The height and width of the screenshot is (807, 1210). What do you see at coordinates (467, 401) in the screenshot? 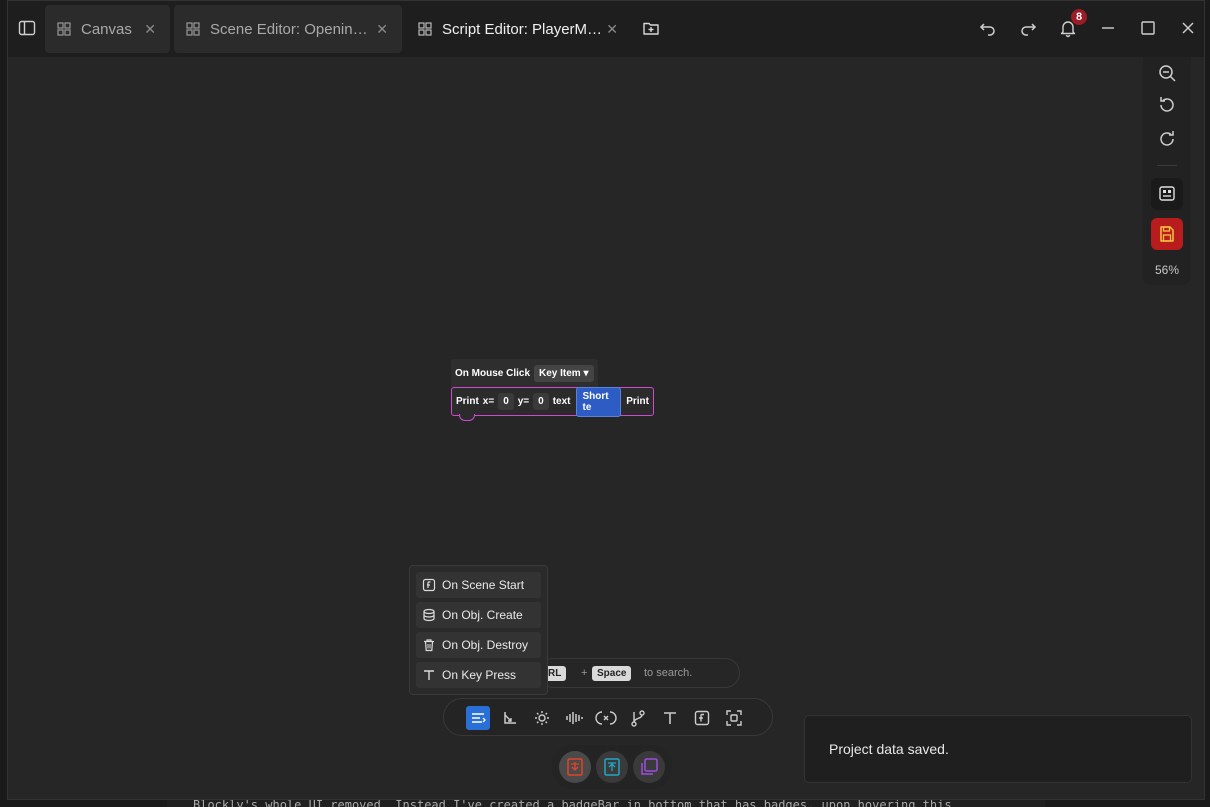
I see `print-label: Print` at bounding box center [467, 401].